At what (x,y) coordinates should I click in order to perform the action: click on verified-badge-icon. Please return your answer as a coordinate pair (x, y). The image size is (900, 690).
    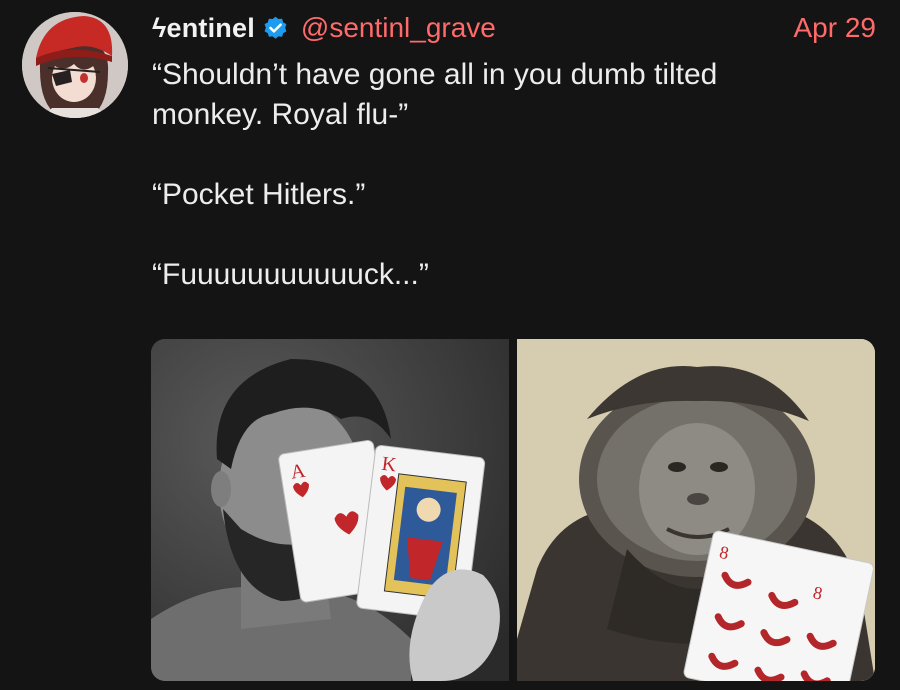
    Looking at the image, I should click on (275, 28).